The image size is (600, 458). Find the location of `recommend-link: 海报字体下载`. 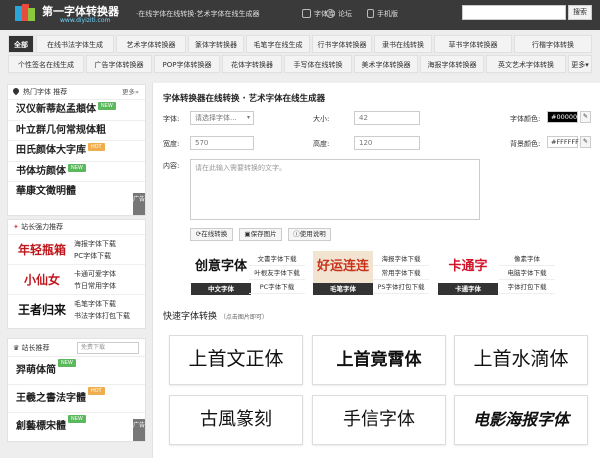

recommend-link: 海报字体下载 is located at coordinates (95, 244).